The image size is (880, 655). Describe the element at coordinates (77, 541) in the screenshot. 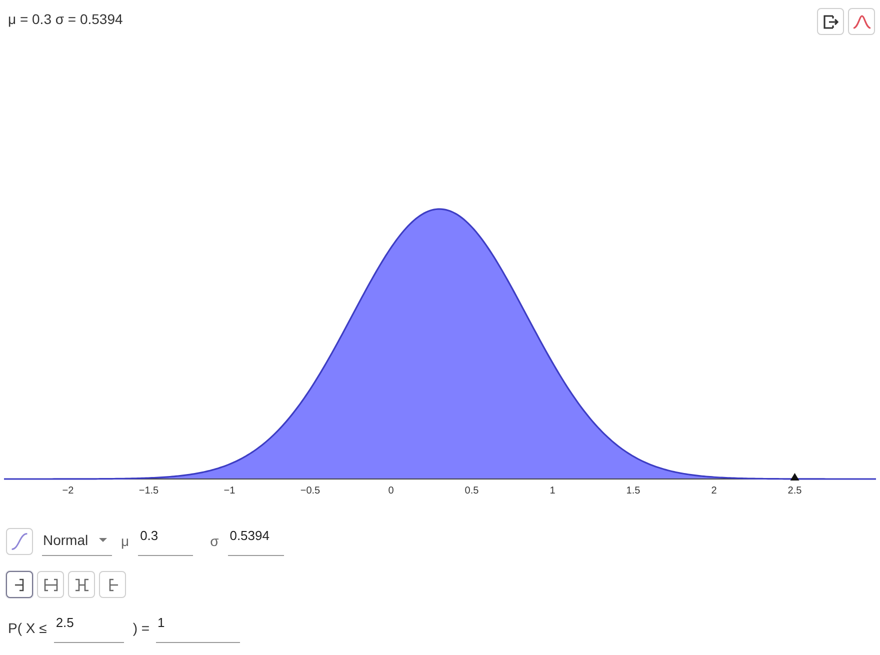

I see `distribution-dropdown: Normal` at that location.